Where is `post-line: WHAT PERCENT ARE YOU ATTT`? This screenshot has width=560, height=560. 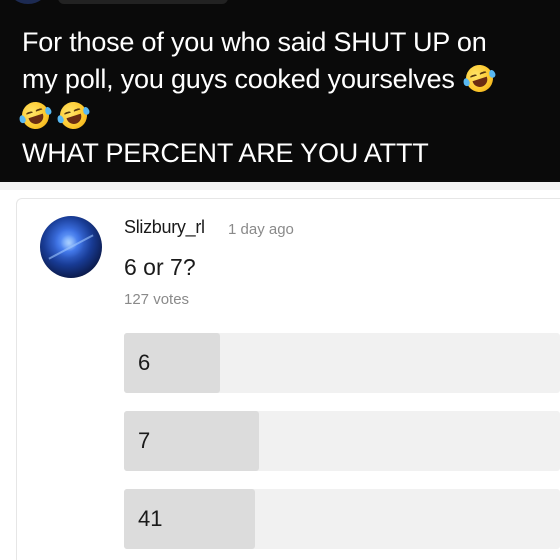 post-line: WHAT PERCENT ARE YOU ATTT is located at coordinates (284, 153).